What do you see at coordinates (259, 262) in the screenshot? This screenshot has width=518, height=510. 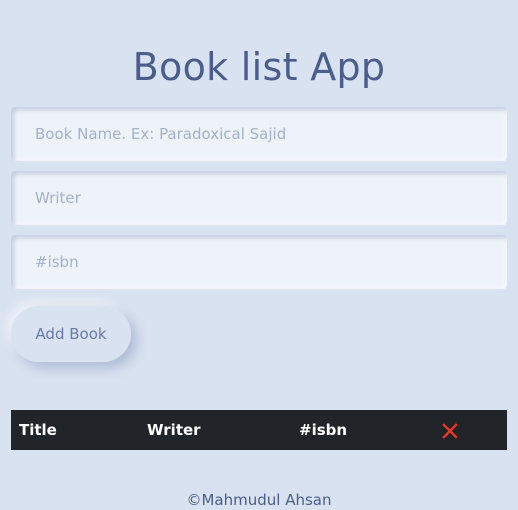 I see `isbn-input` at bounding box center [259, 262].